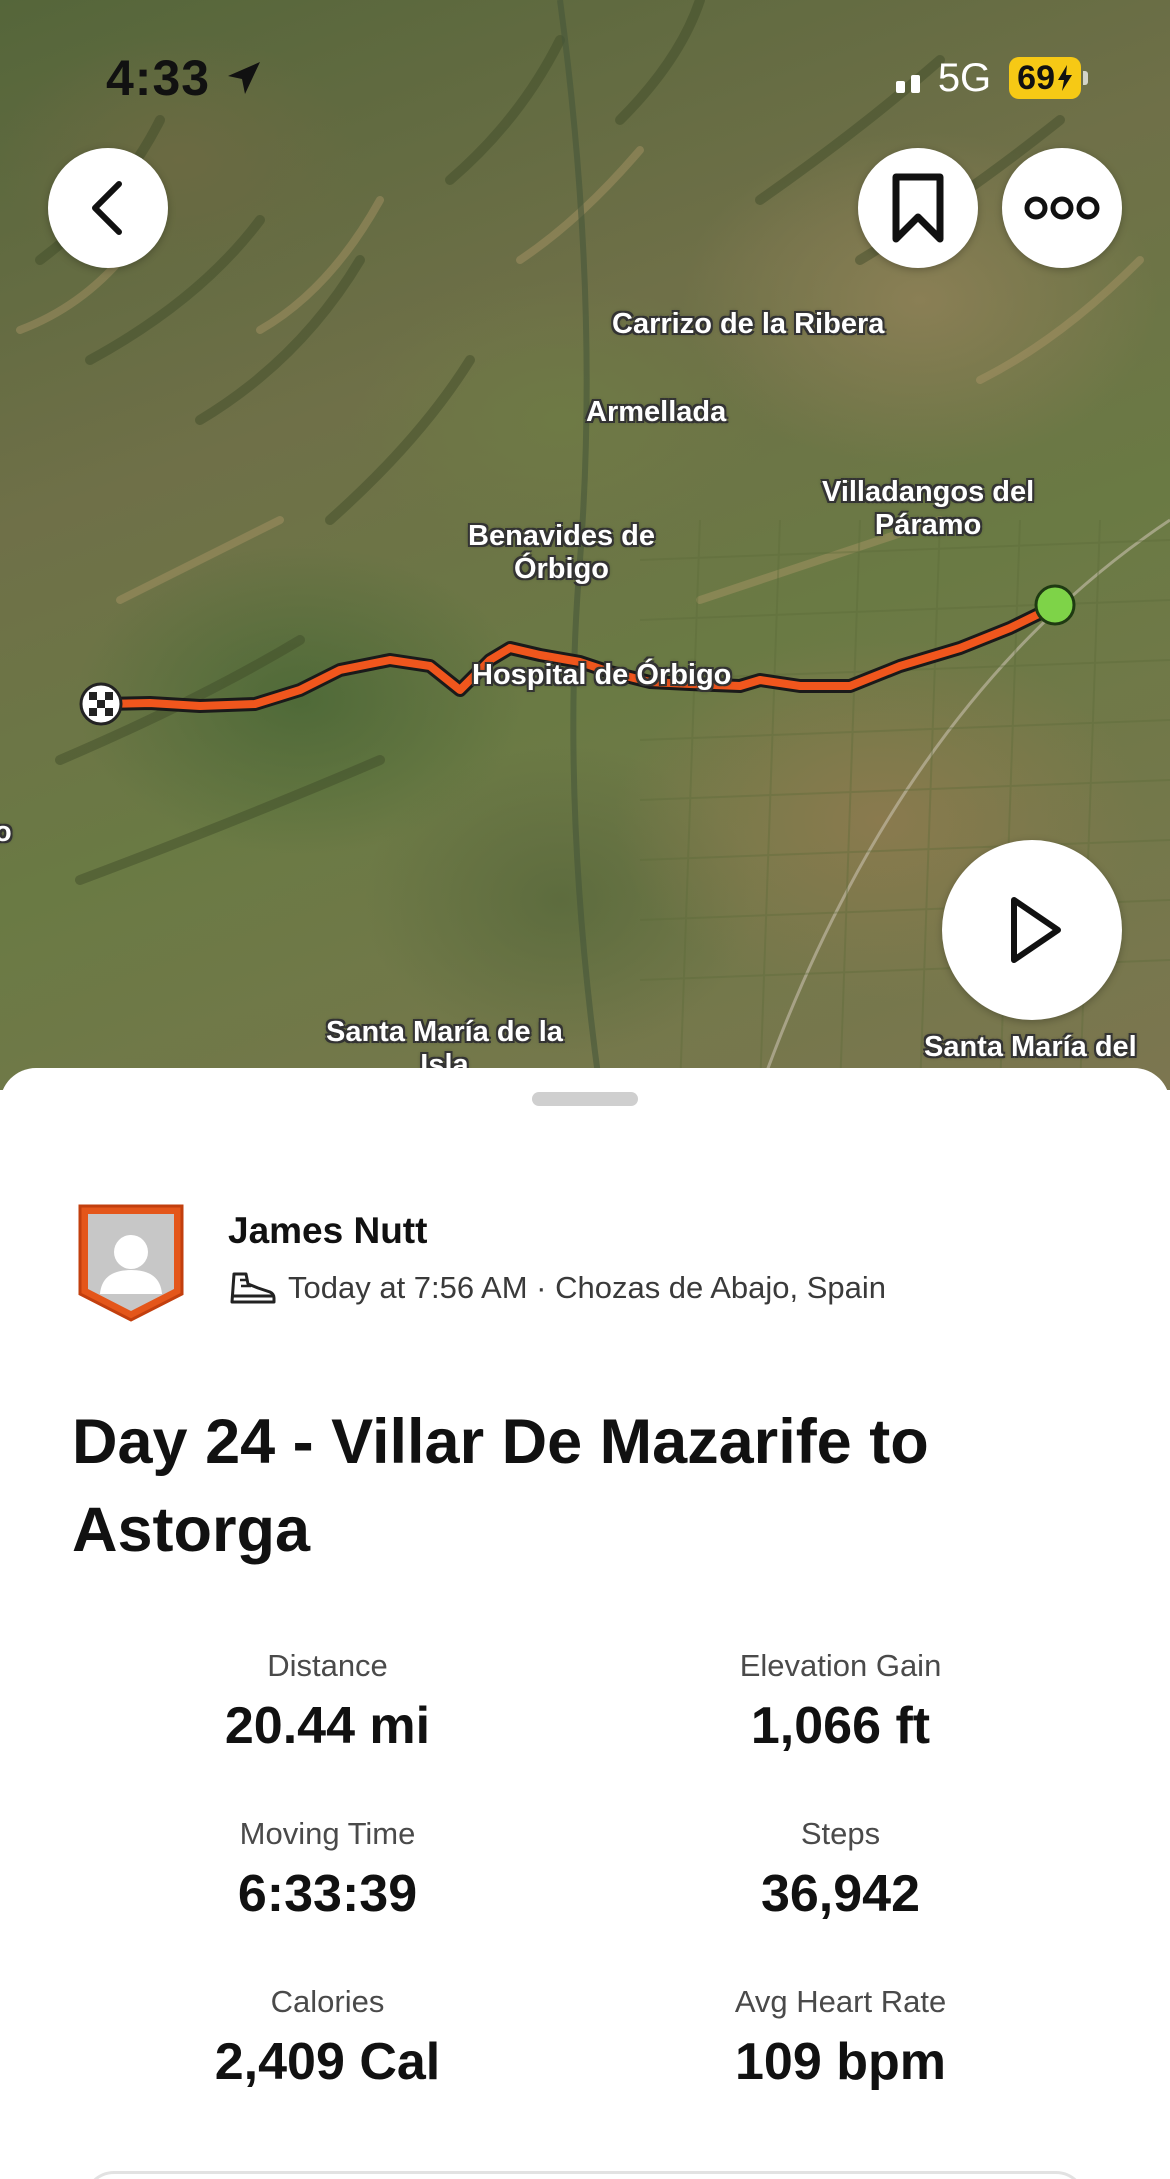 The width and height of the screenshot is (1170, 2179). I want to click on status-indicators: 5G 69, so click(991, 78).